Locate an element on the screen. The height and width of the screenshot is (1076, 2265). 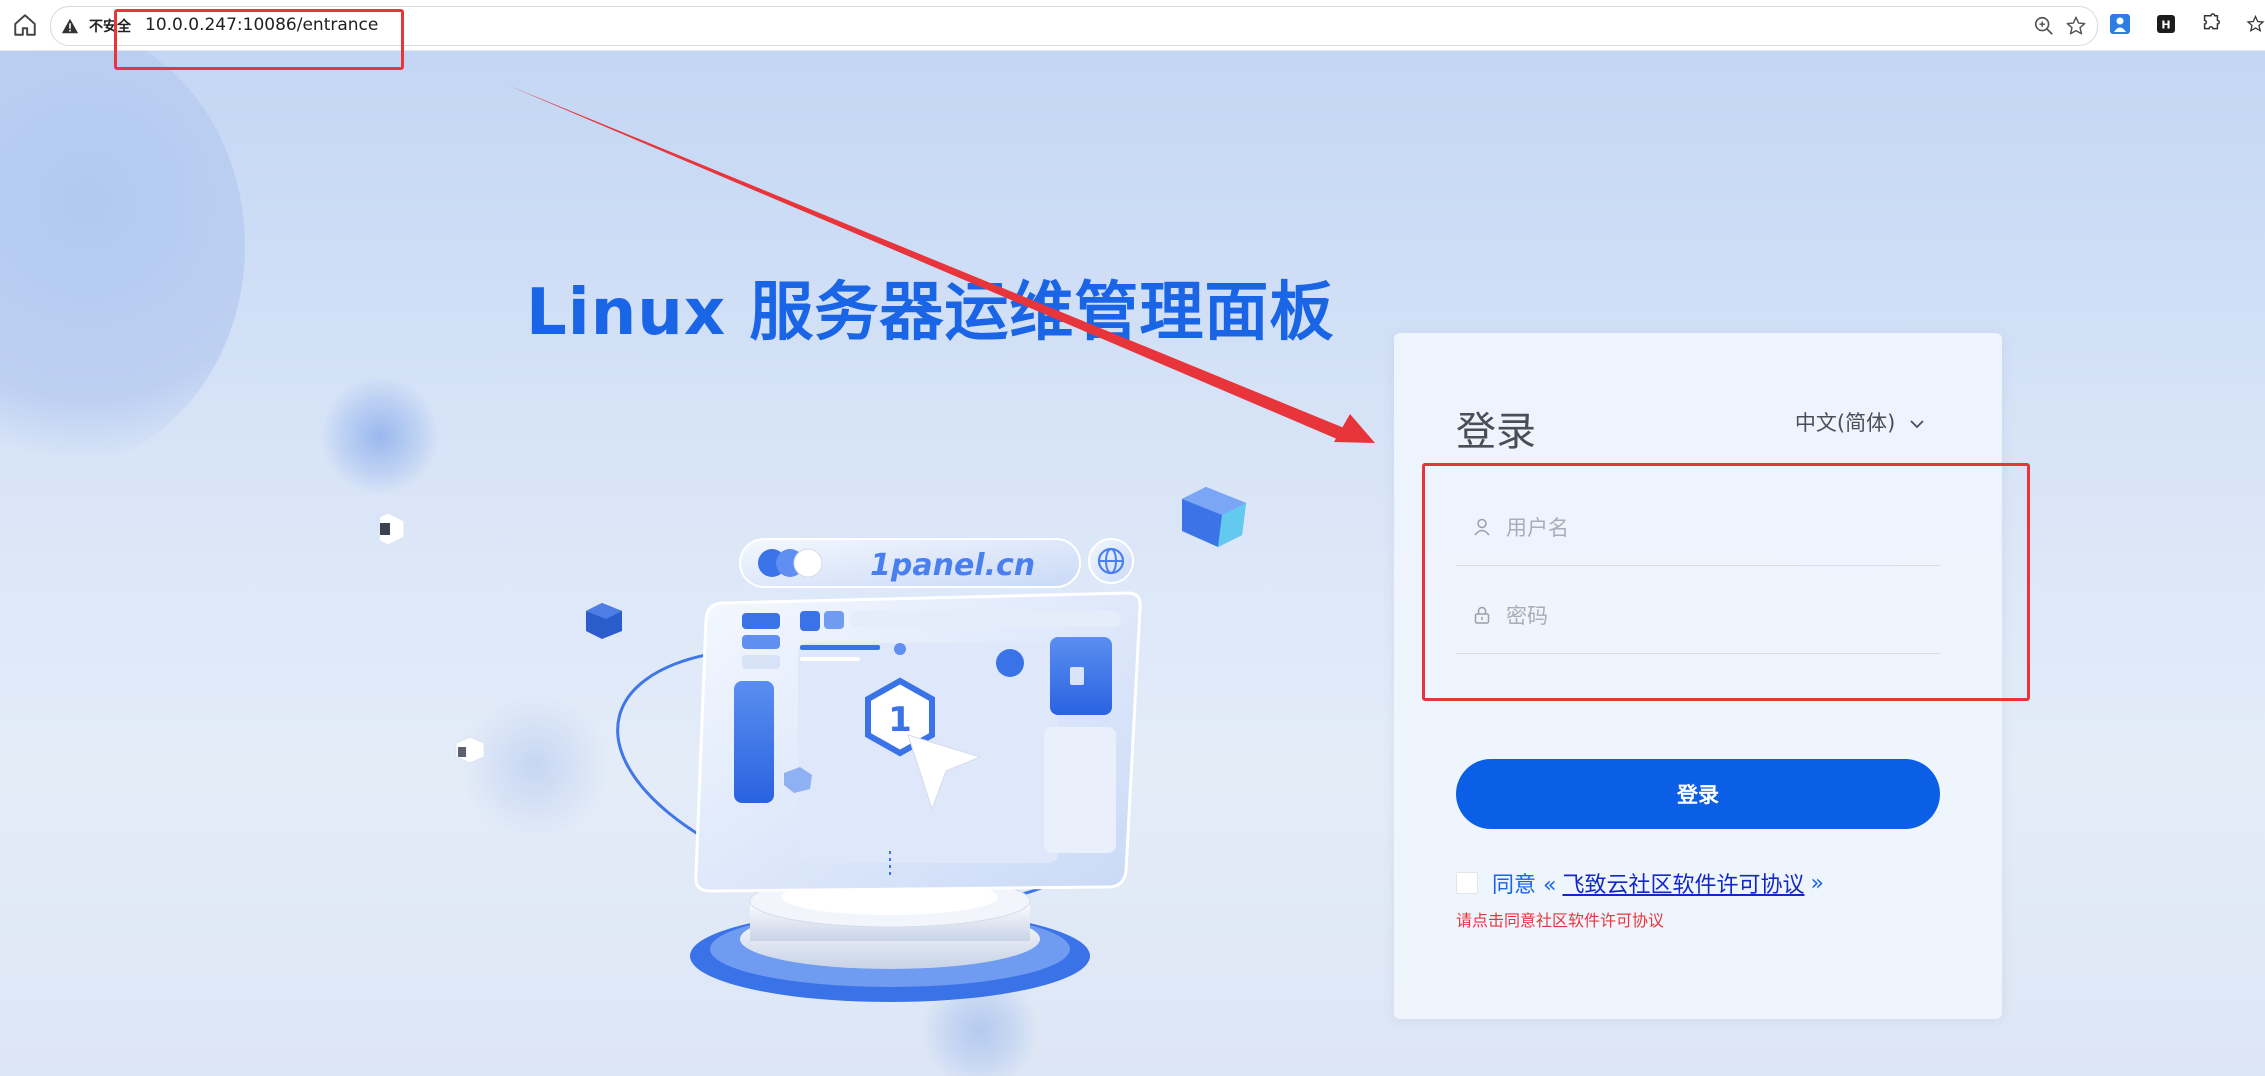
agreement-row: 同意 « 飞致云社区软件许可协议 » is located at coordinates (1640, 883).